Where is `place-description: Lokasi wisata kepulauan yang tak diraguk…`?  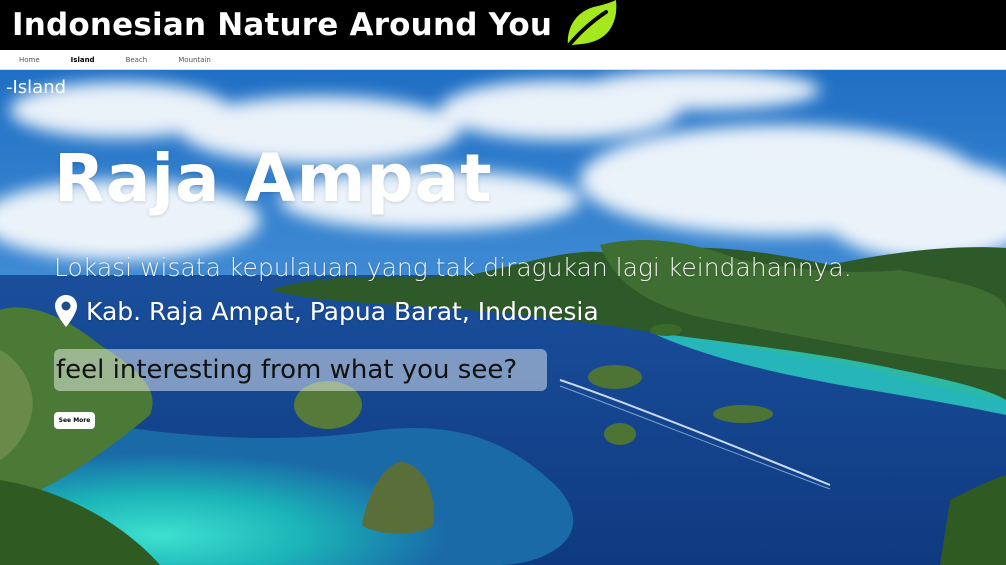
place-description: Lokasi wisata kepulauan yang tak diraguk… is located at coordinates (453, 267).